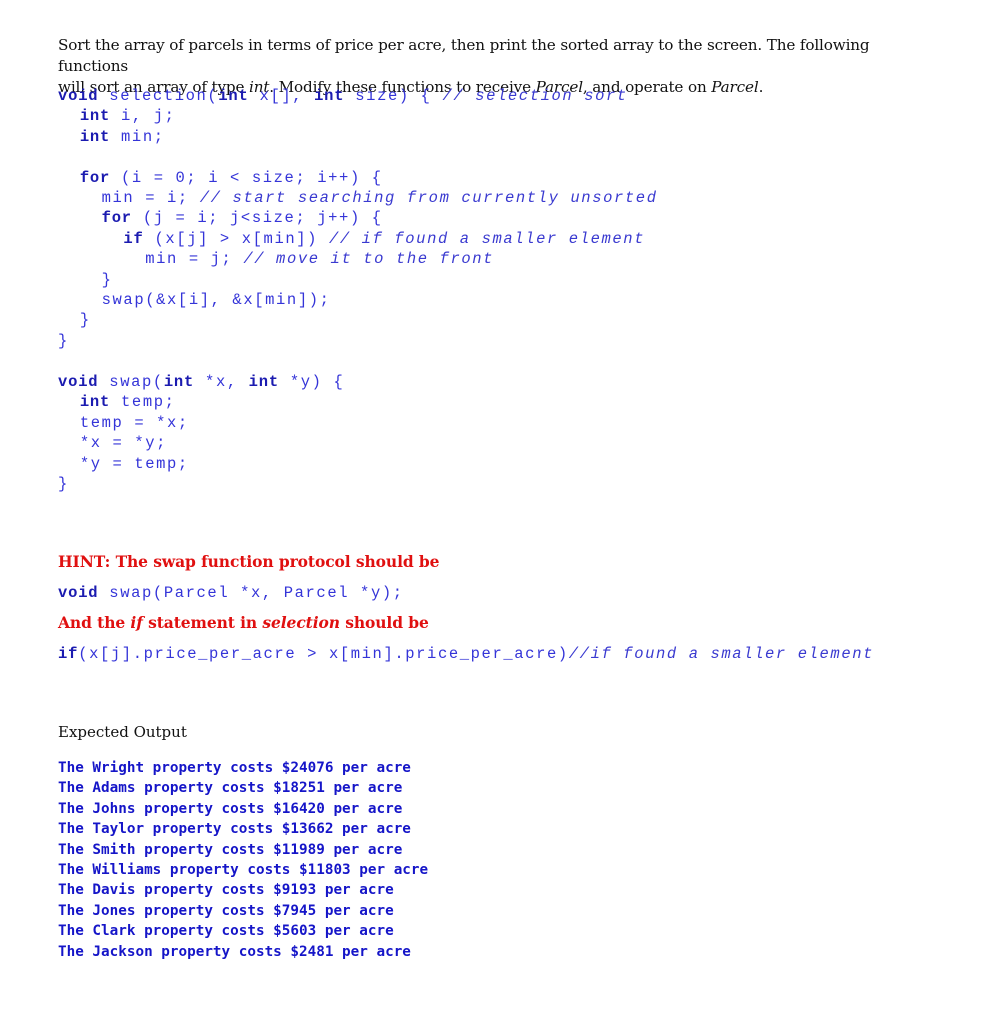 The width and height of the screenshot is (994, 1024). What do you see at coordinates (201, 443) in the screenshot?
I see `code-line: *x = *y;` at bounding box center [201, 443].